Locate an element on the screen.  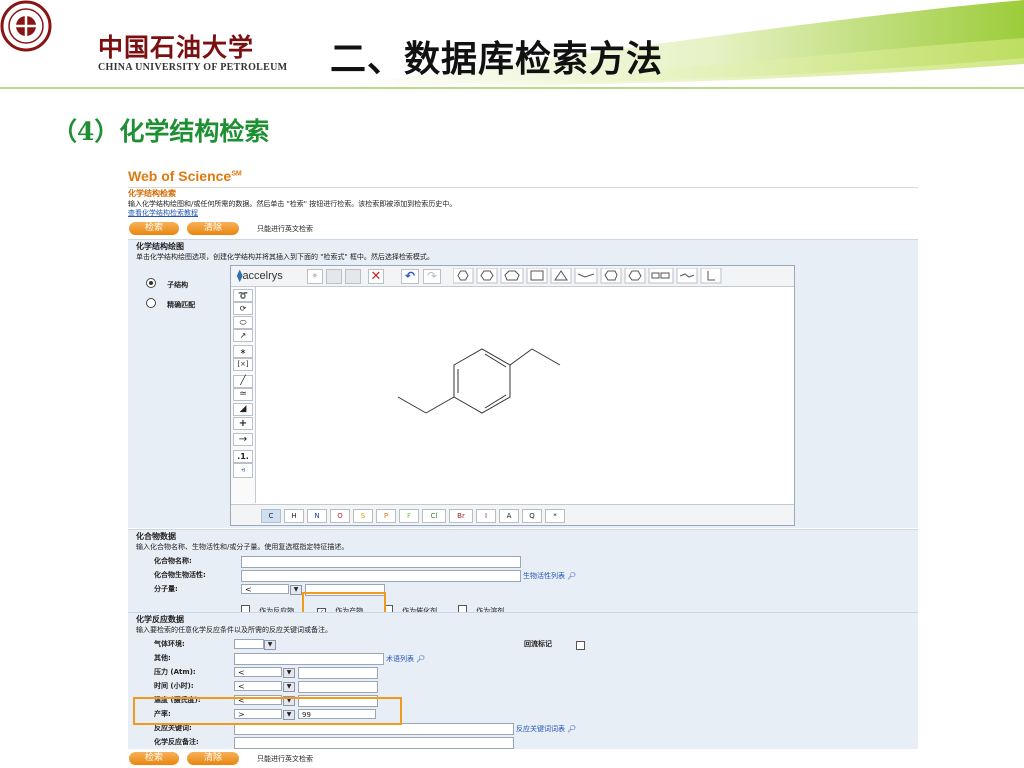
molecule-canvas is located at coordinates (524, 395).